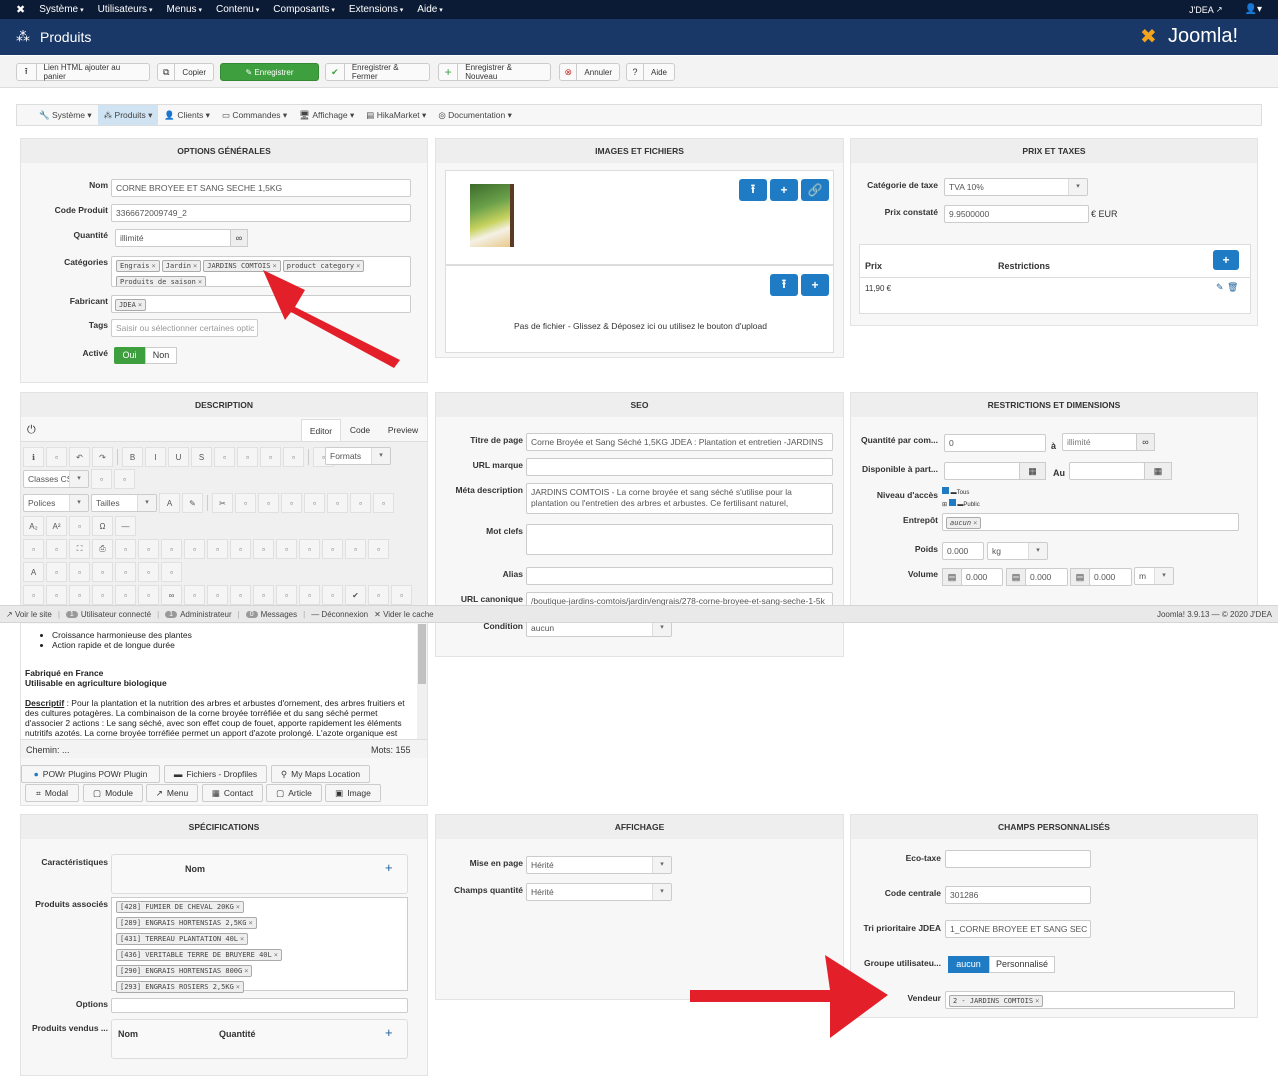 This screenshot has width=1278, height=1080. I want to click on text-color-icon: A, so click(169, 503).